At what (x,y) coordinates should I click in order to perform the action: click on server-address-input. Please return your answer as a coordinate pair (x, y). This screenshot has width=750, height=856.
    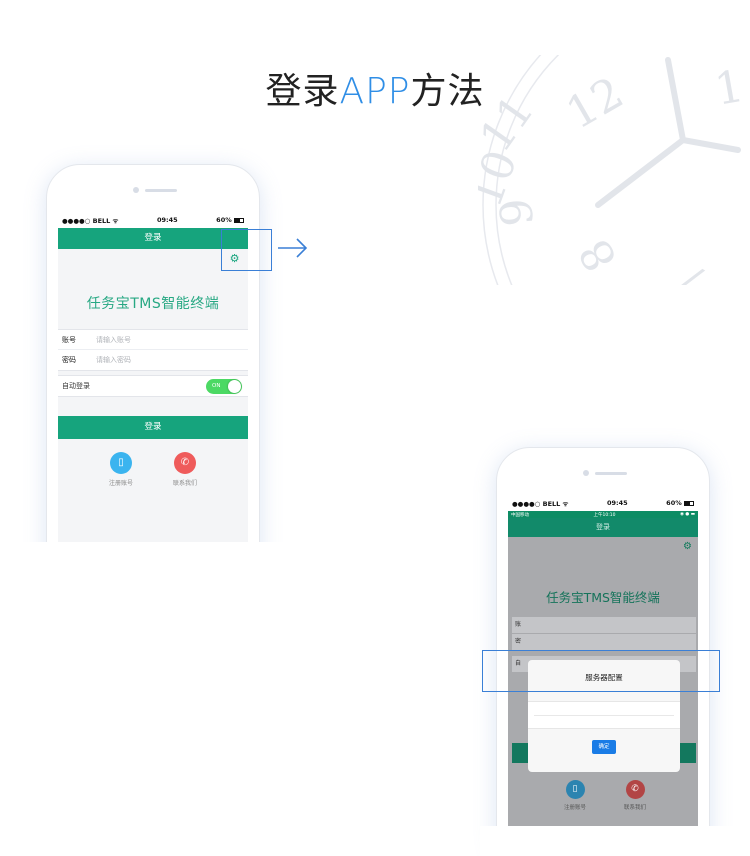
    Looking at the image, I should click on (604, 715).